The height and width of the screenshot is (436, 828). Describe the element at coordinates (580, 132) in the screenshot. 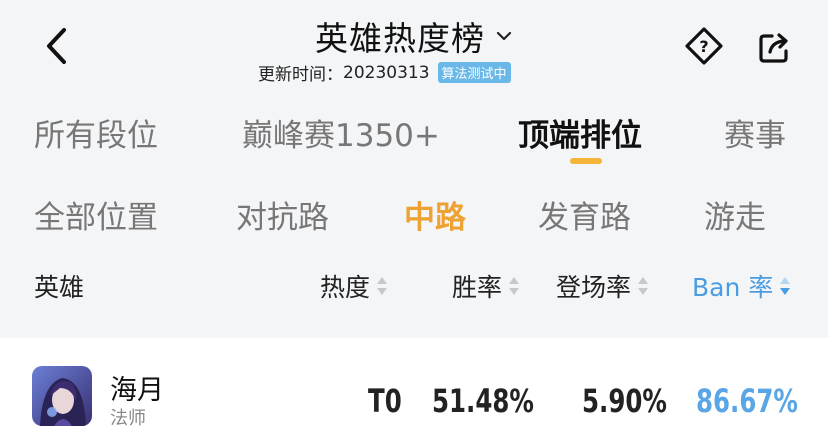

I see `tab-top-ranked: 顶端排位` at that location.